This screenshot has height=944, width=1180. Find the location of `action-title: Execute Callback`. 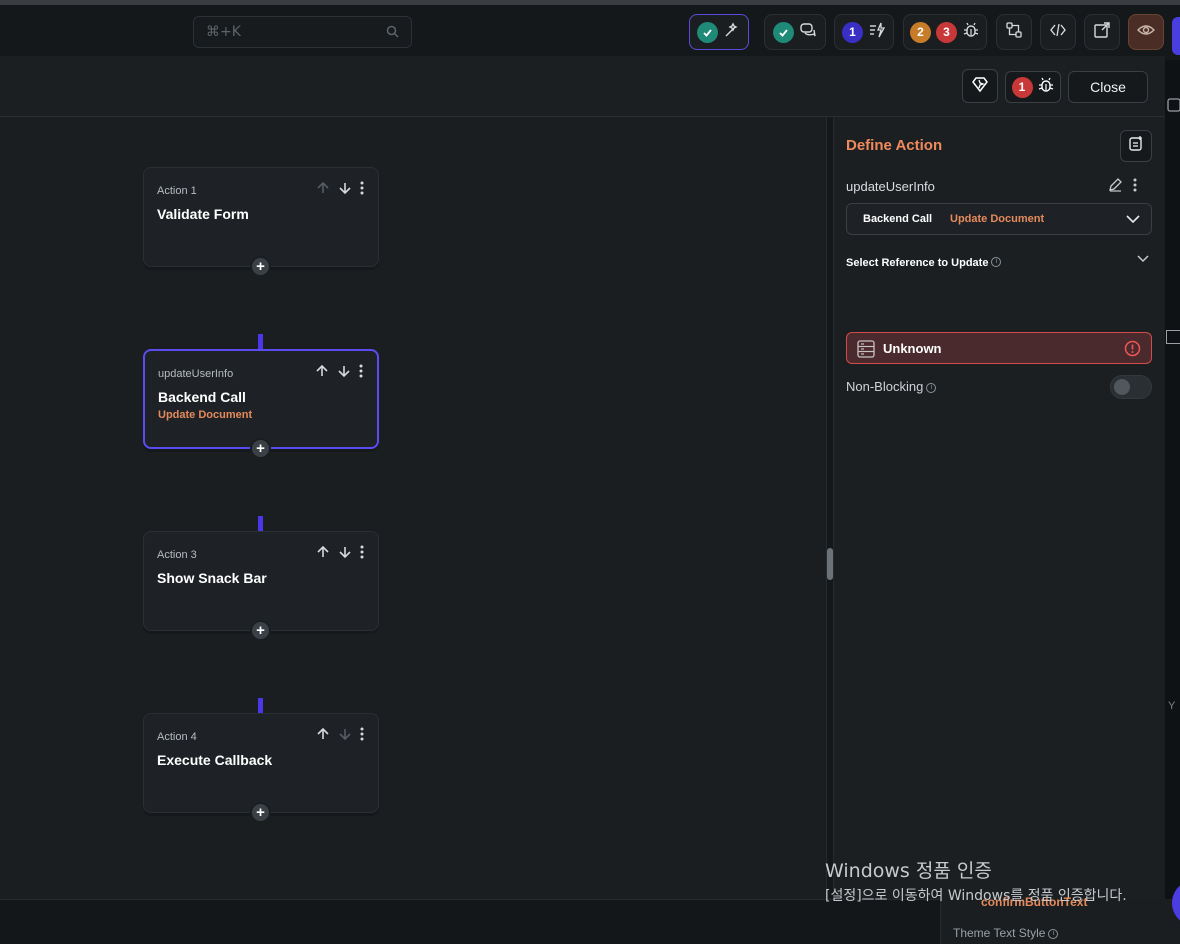

action-title: Execute Callback is located at coordinates (215, 760).